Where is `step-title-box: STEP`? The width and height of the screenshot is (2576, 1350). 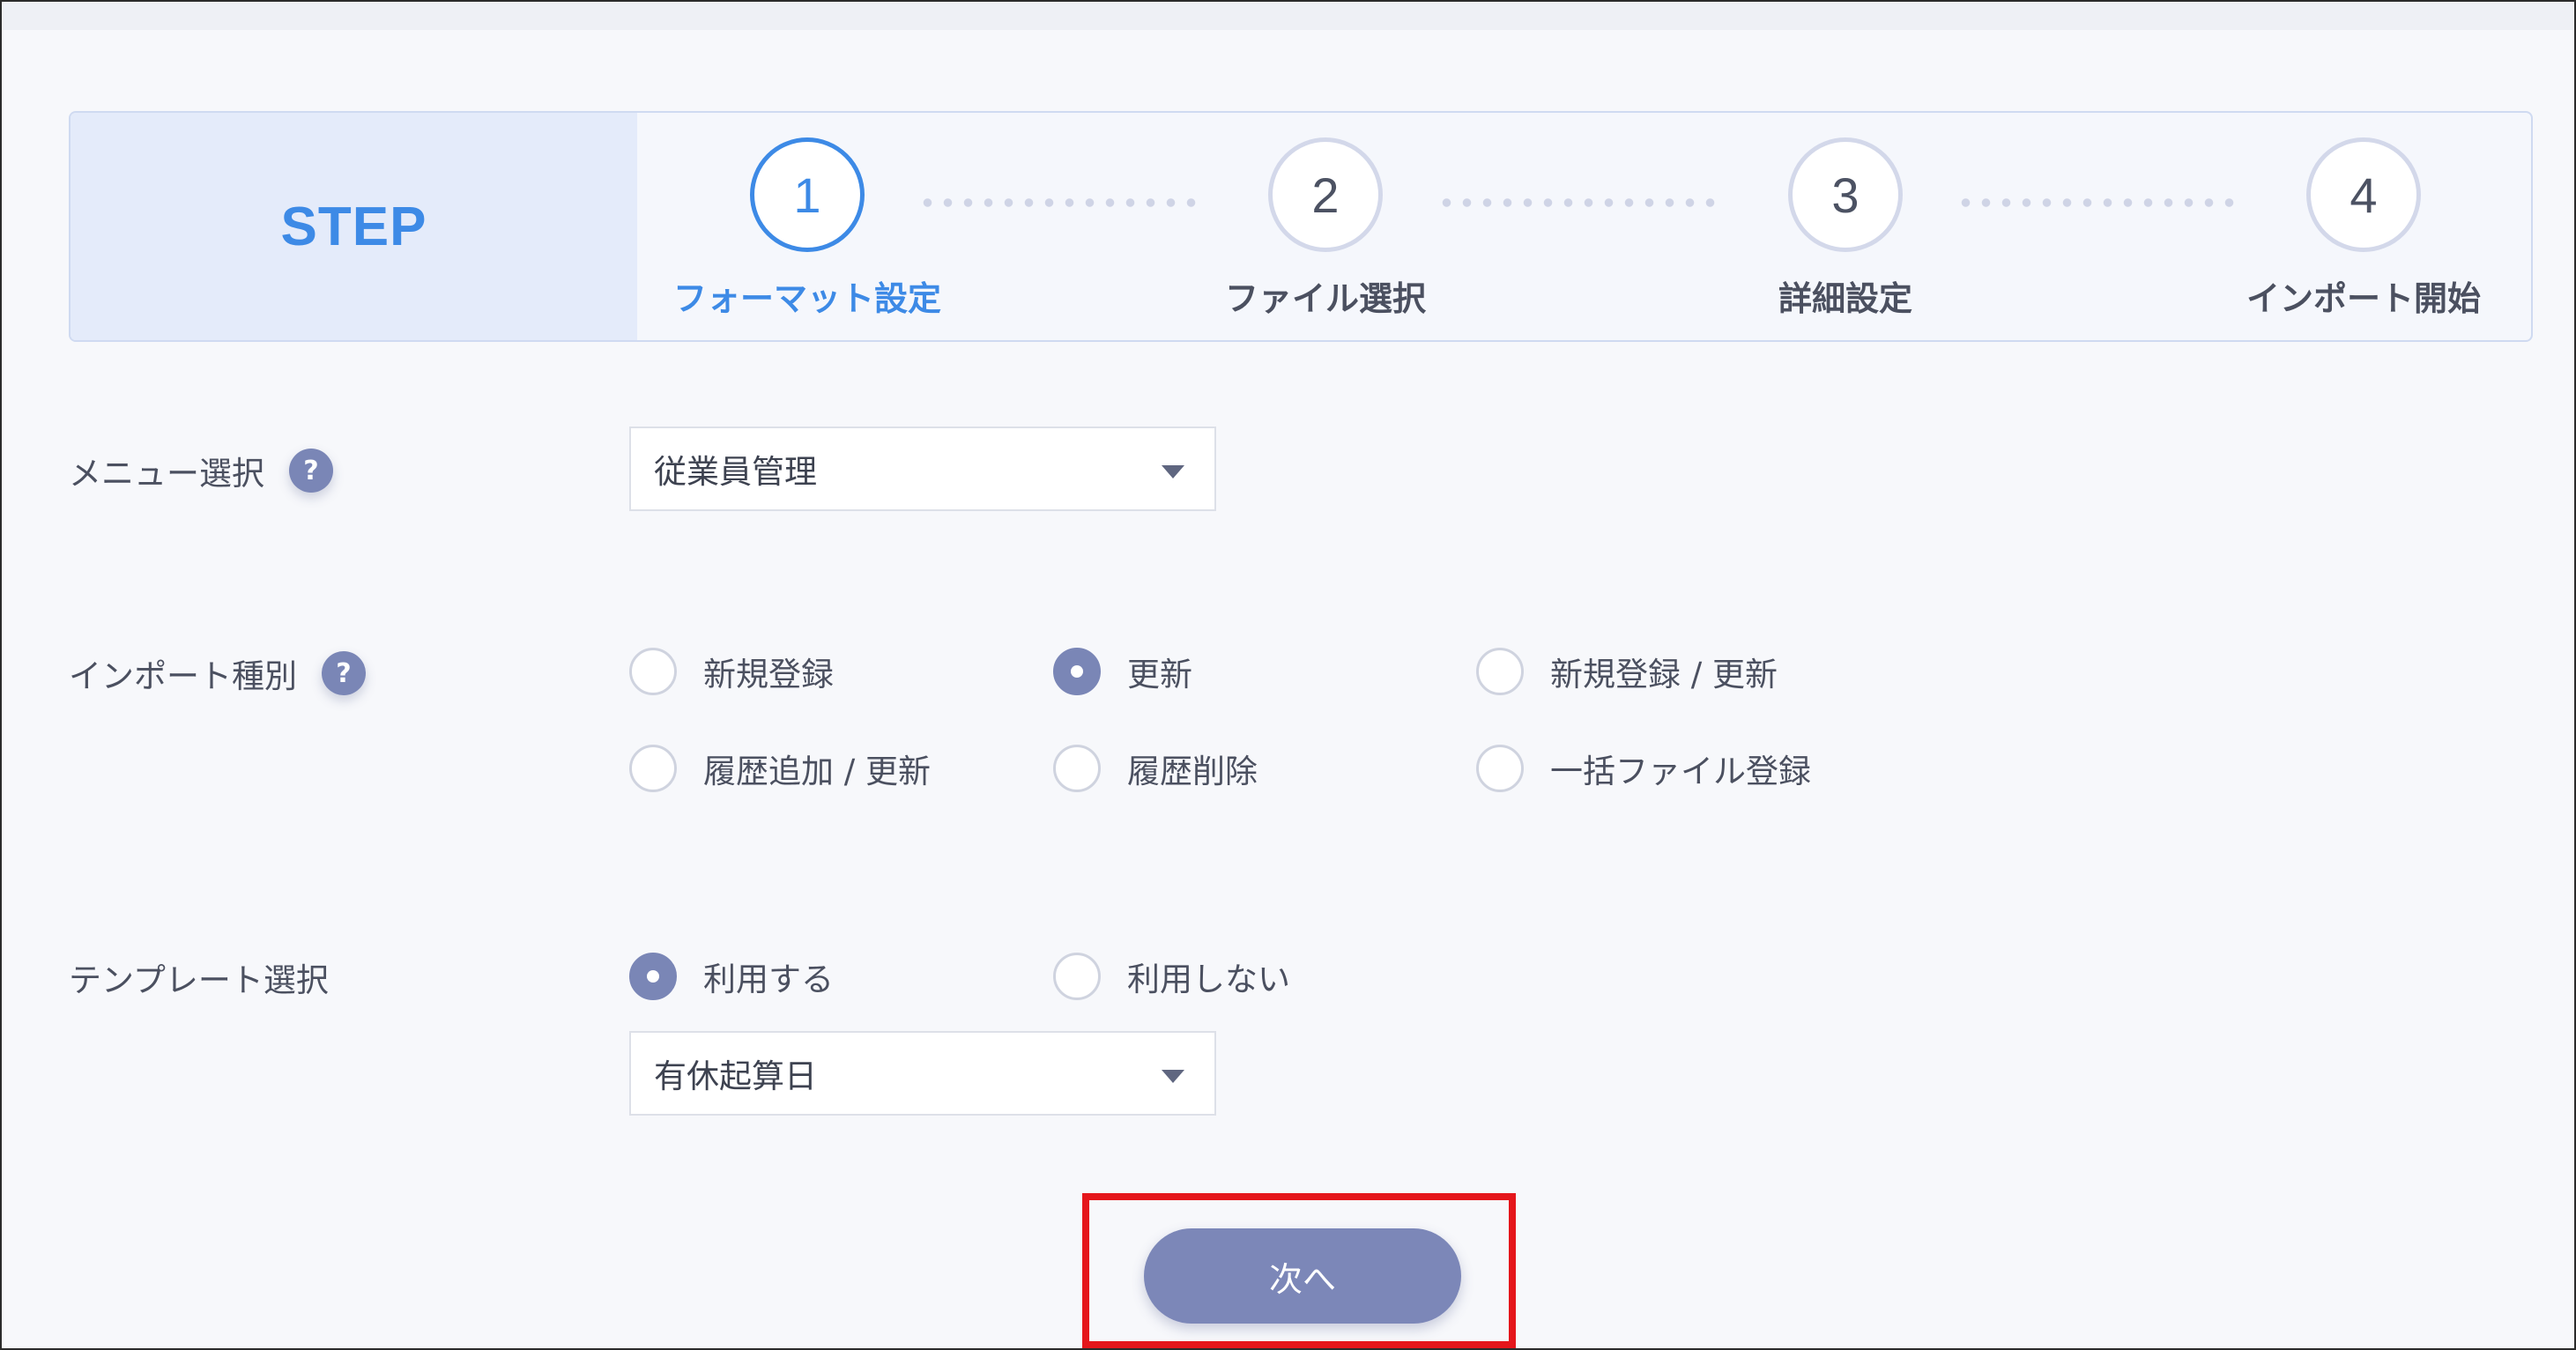
step-title-box: STEP is located at coordinates (354, 226).